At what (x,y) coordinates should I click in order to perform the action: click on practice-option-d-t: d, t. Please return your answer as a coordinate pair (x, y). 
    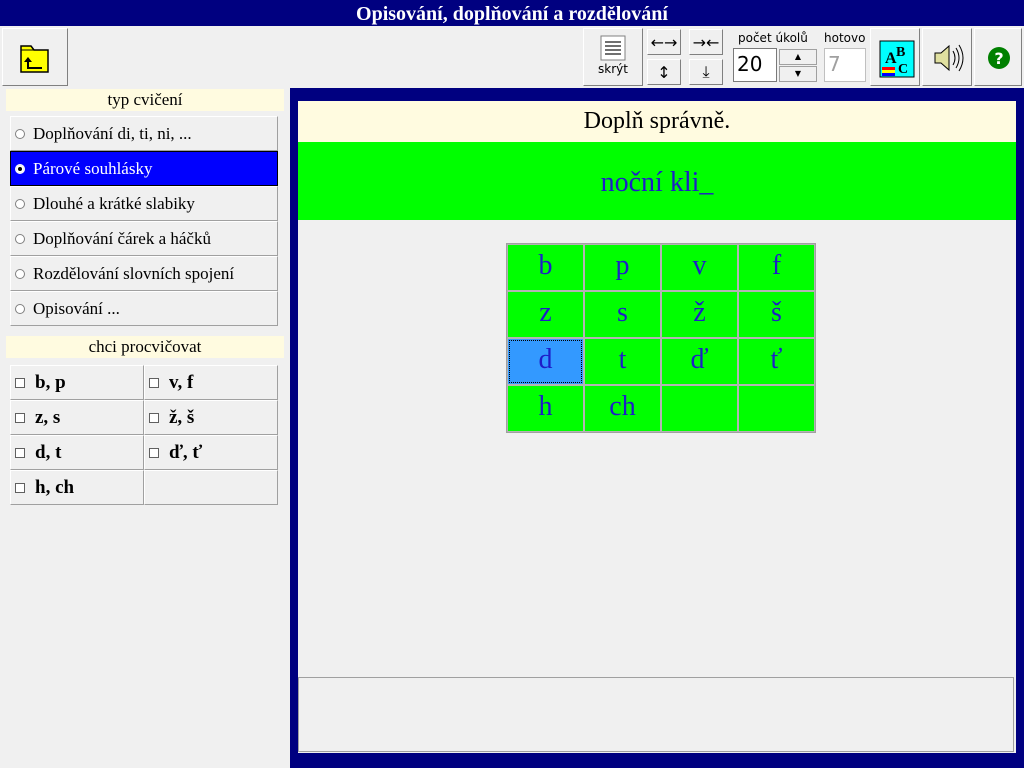
    Looking at the image, I should click on (77, 452).